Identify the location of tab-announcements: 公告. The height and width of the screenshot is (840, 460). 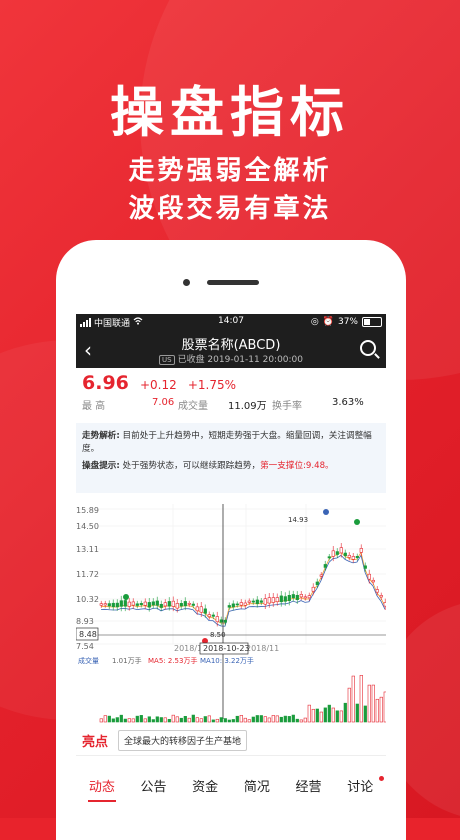
(154, 796).